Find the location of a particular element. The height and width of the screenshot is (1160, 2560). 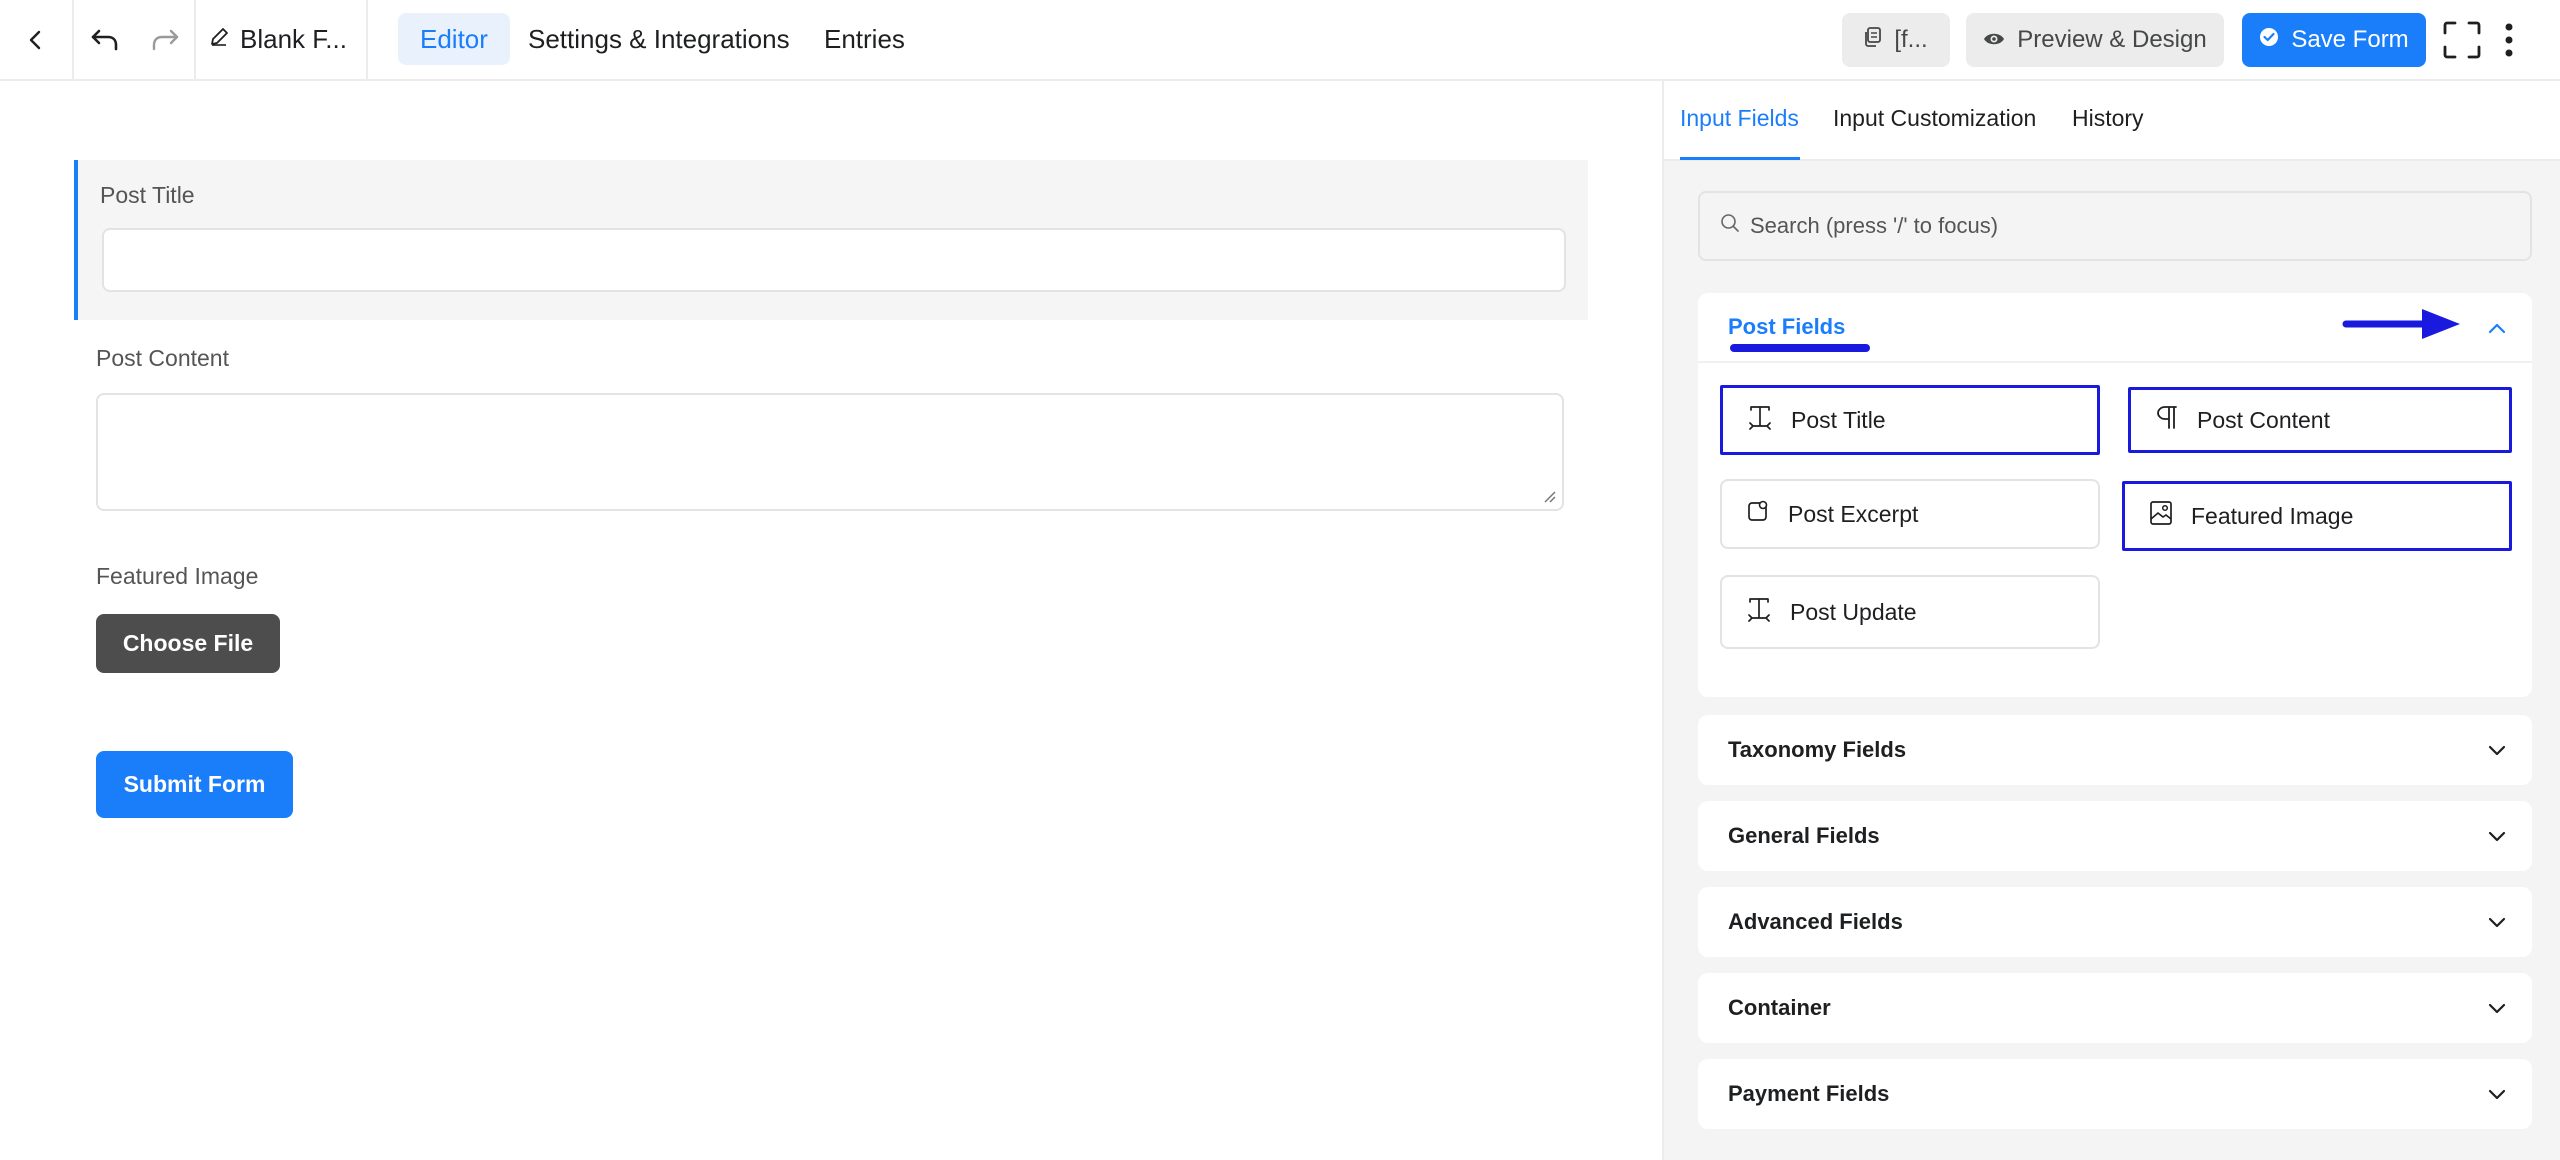

annotation-underline is located at coordinates (1800, 348).